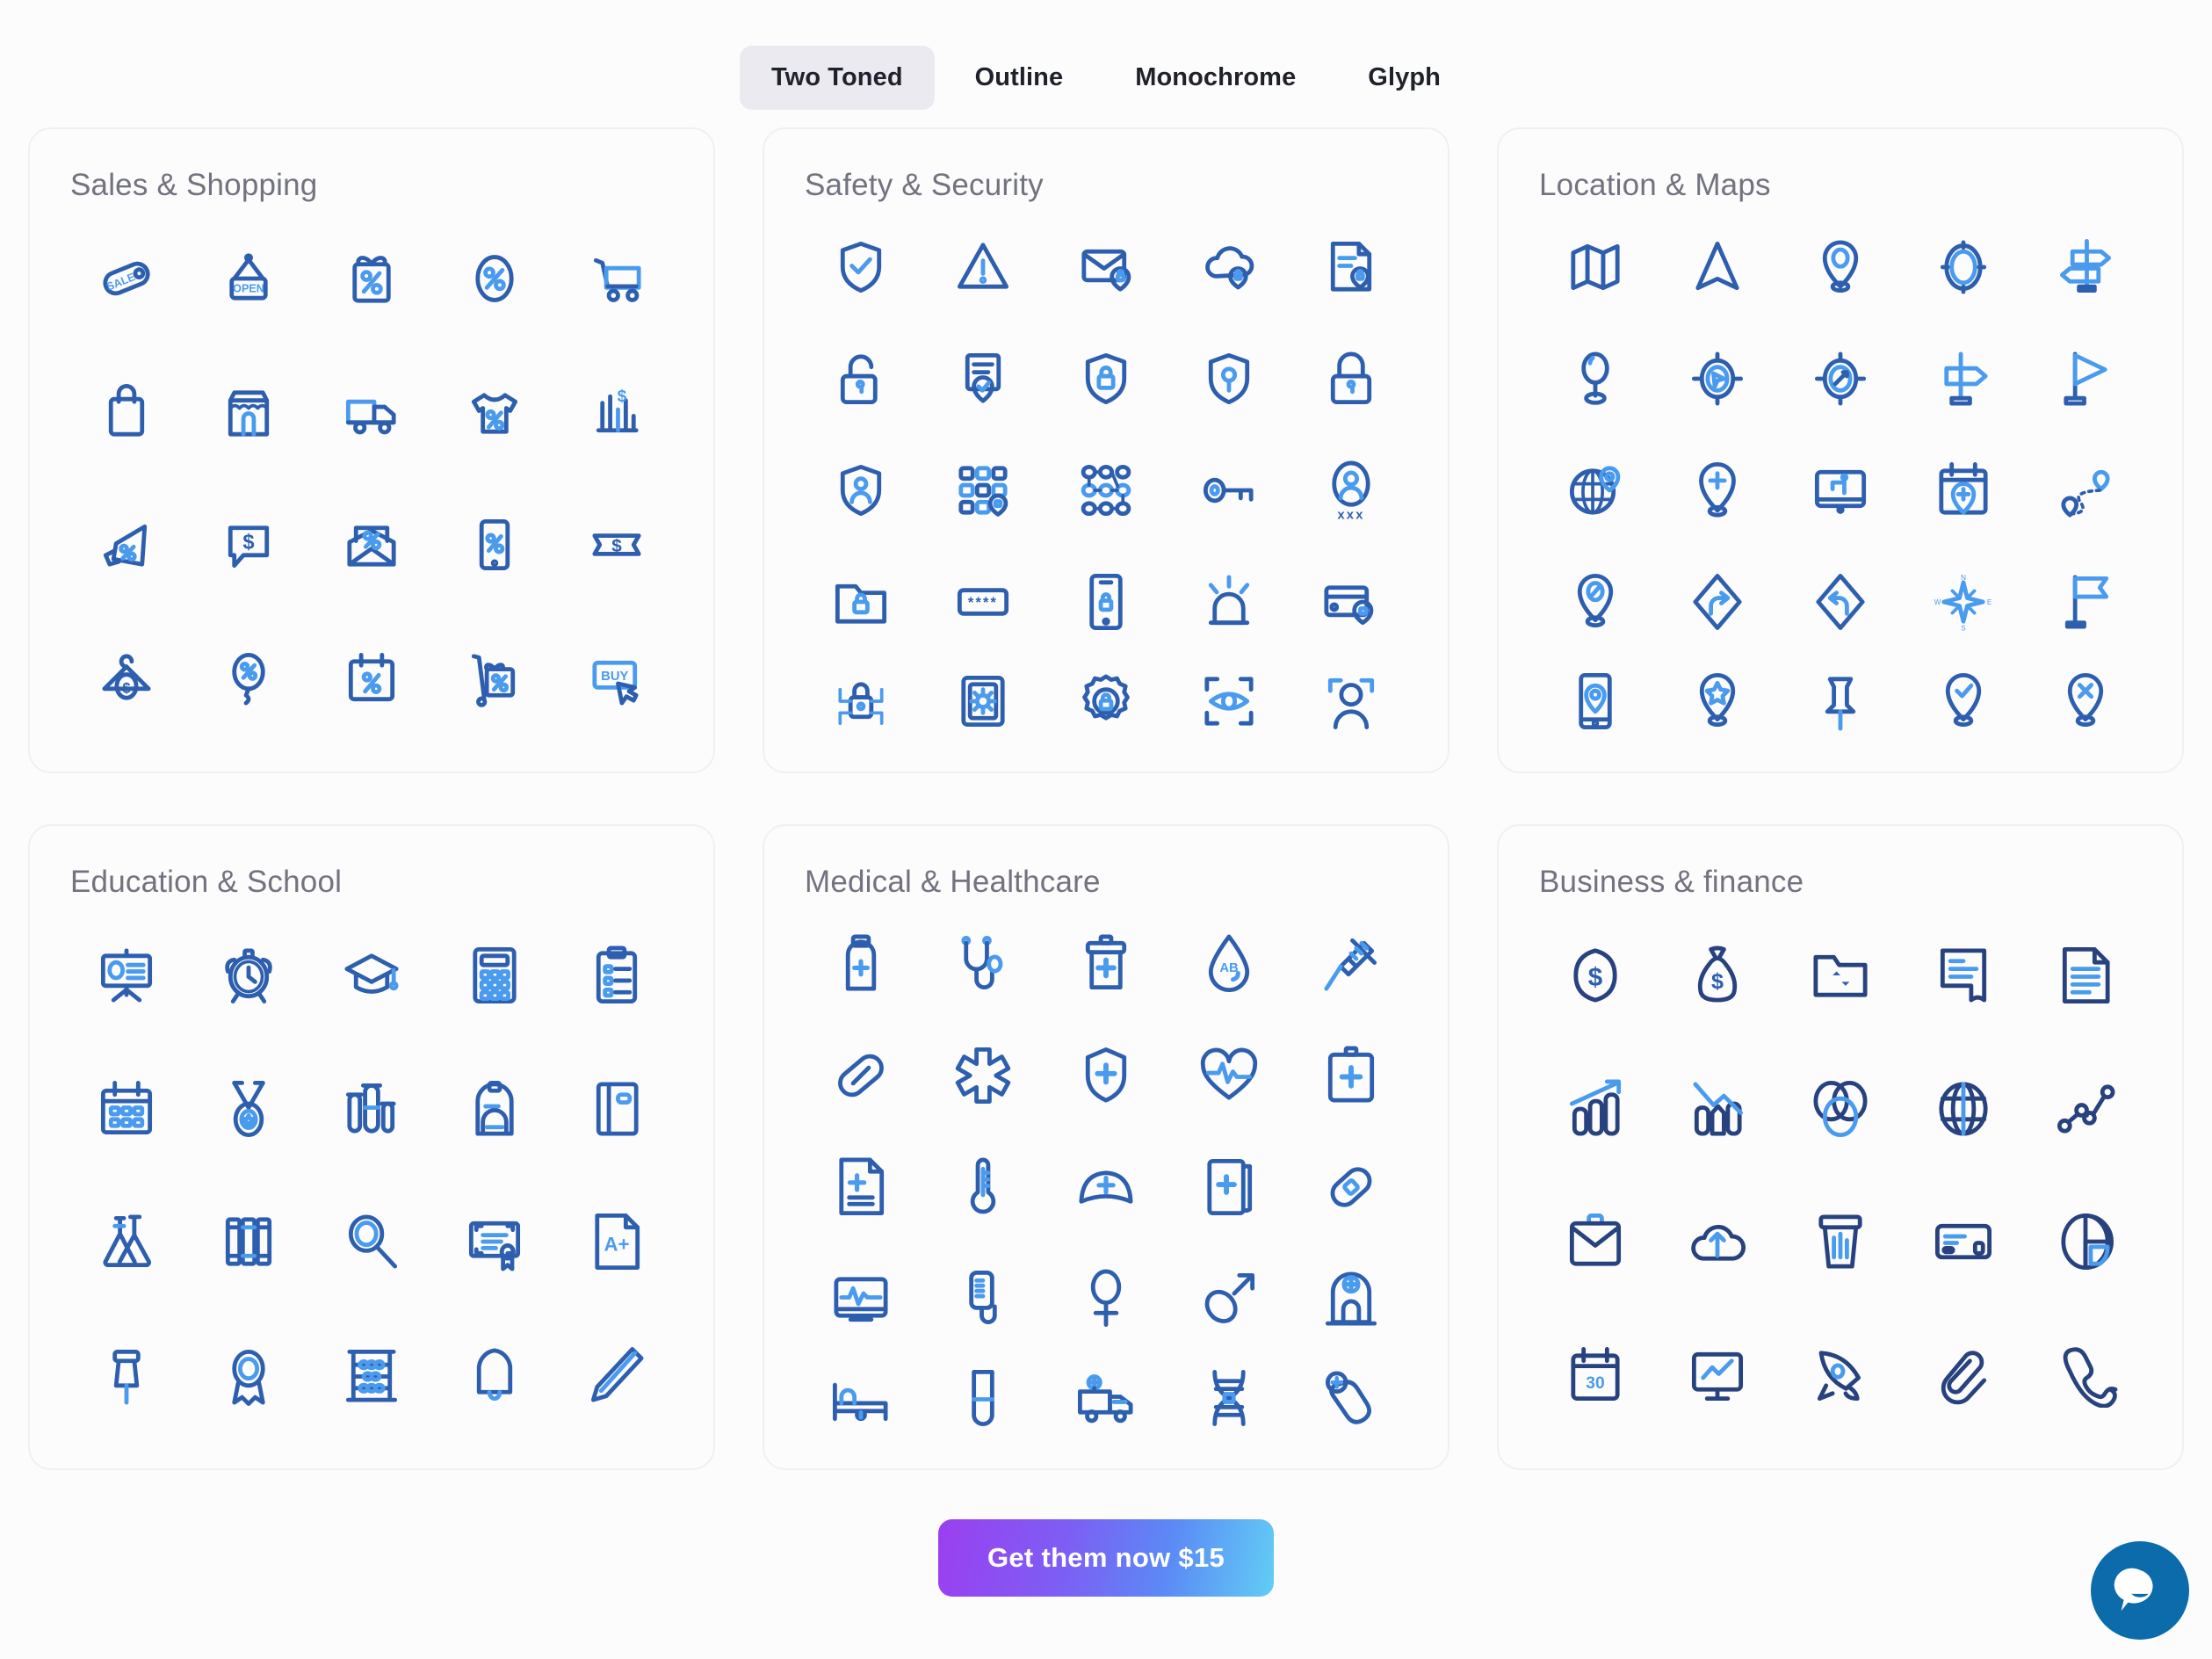 Image resolution: width=2212 pixels, height=1659 pixels. I want to click on medical-shield-icon, so click(1106, 1075).